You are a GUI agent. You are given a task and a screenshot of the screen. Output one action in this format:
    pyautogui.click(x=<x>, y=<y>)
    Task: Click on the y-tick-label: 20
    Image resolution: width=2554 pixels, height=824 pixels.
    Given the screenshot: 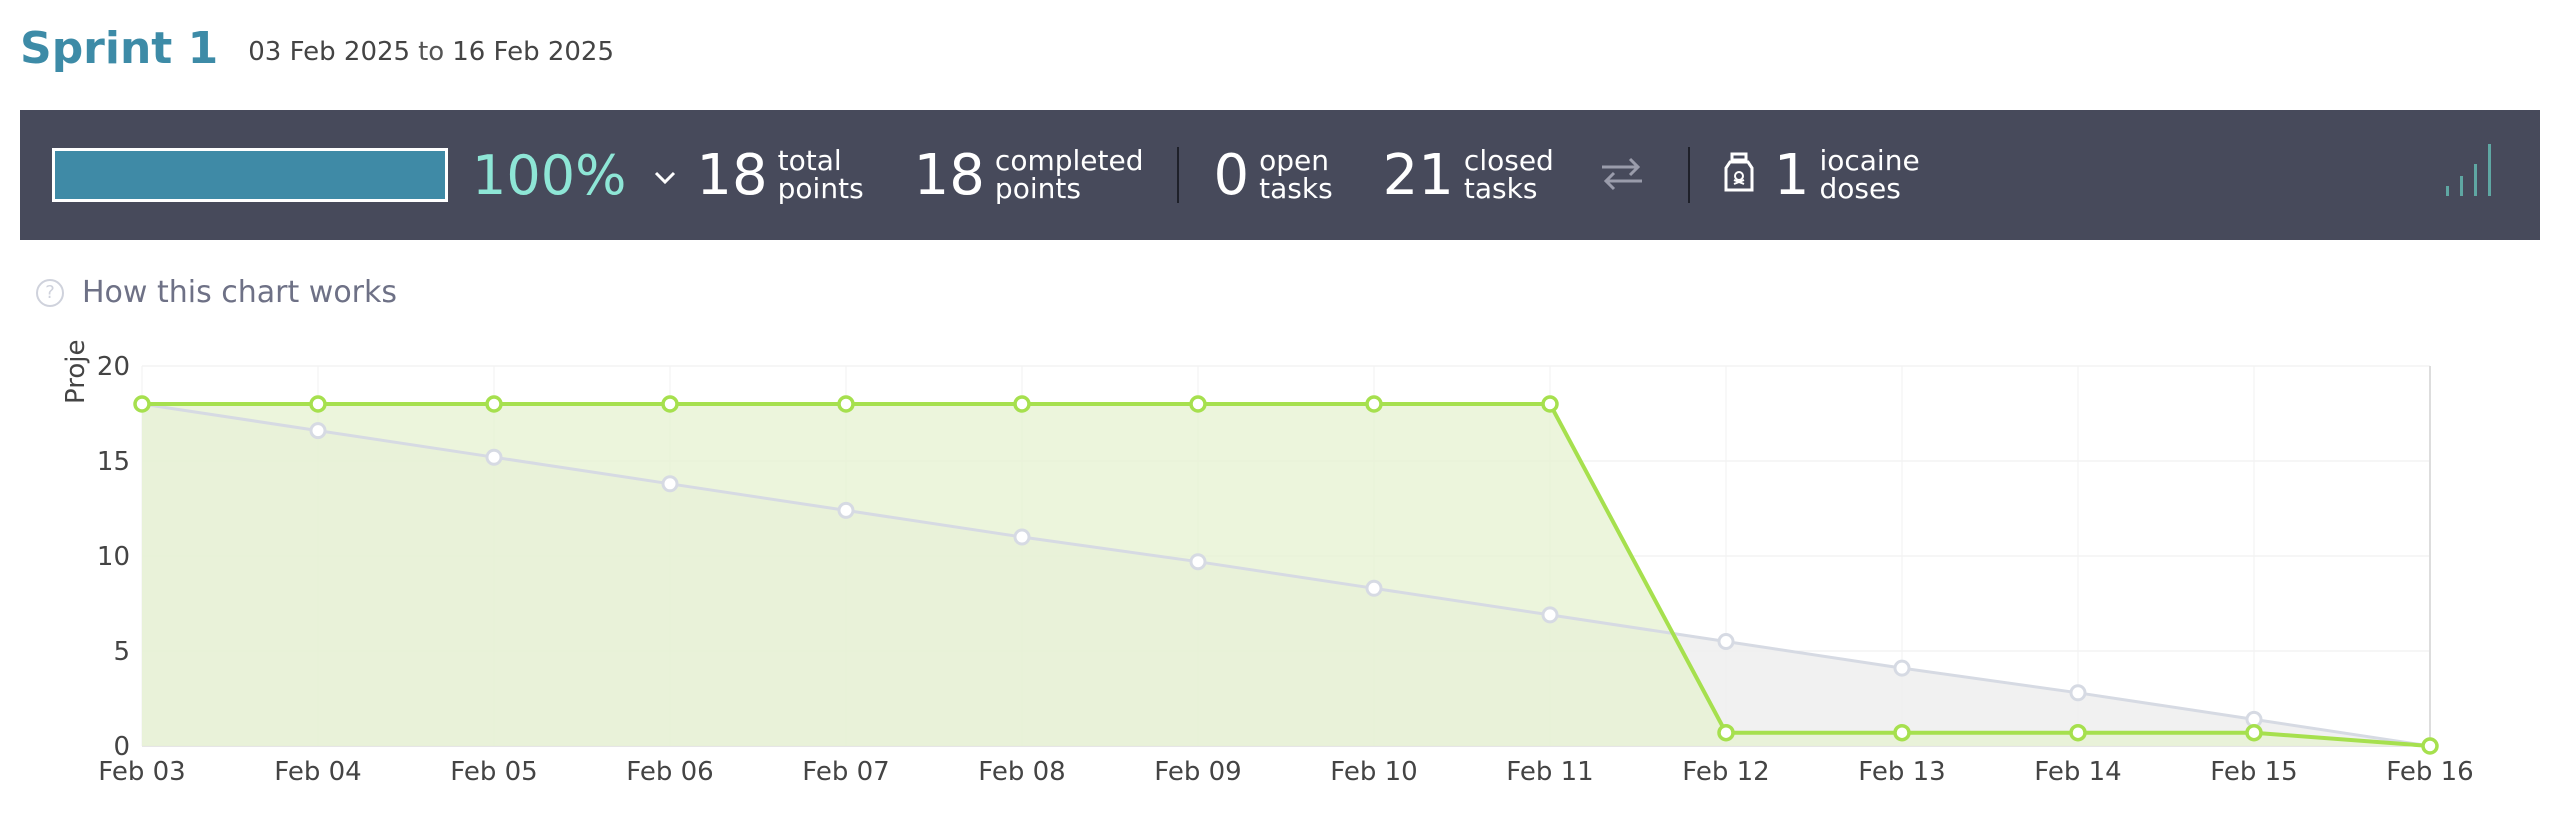 What is the action you would take?
    pyautogui.click(x=113, y=367)
    